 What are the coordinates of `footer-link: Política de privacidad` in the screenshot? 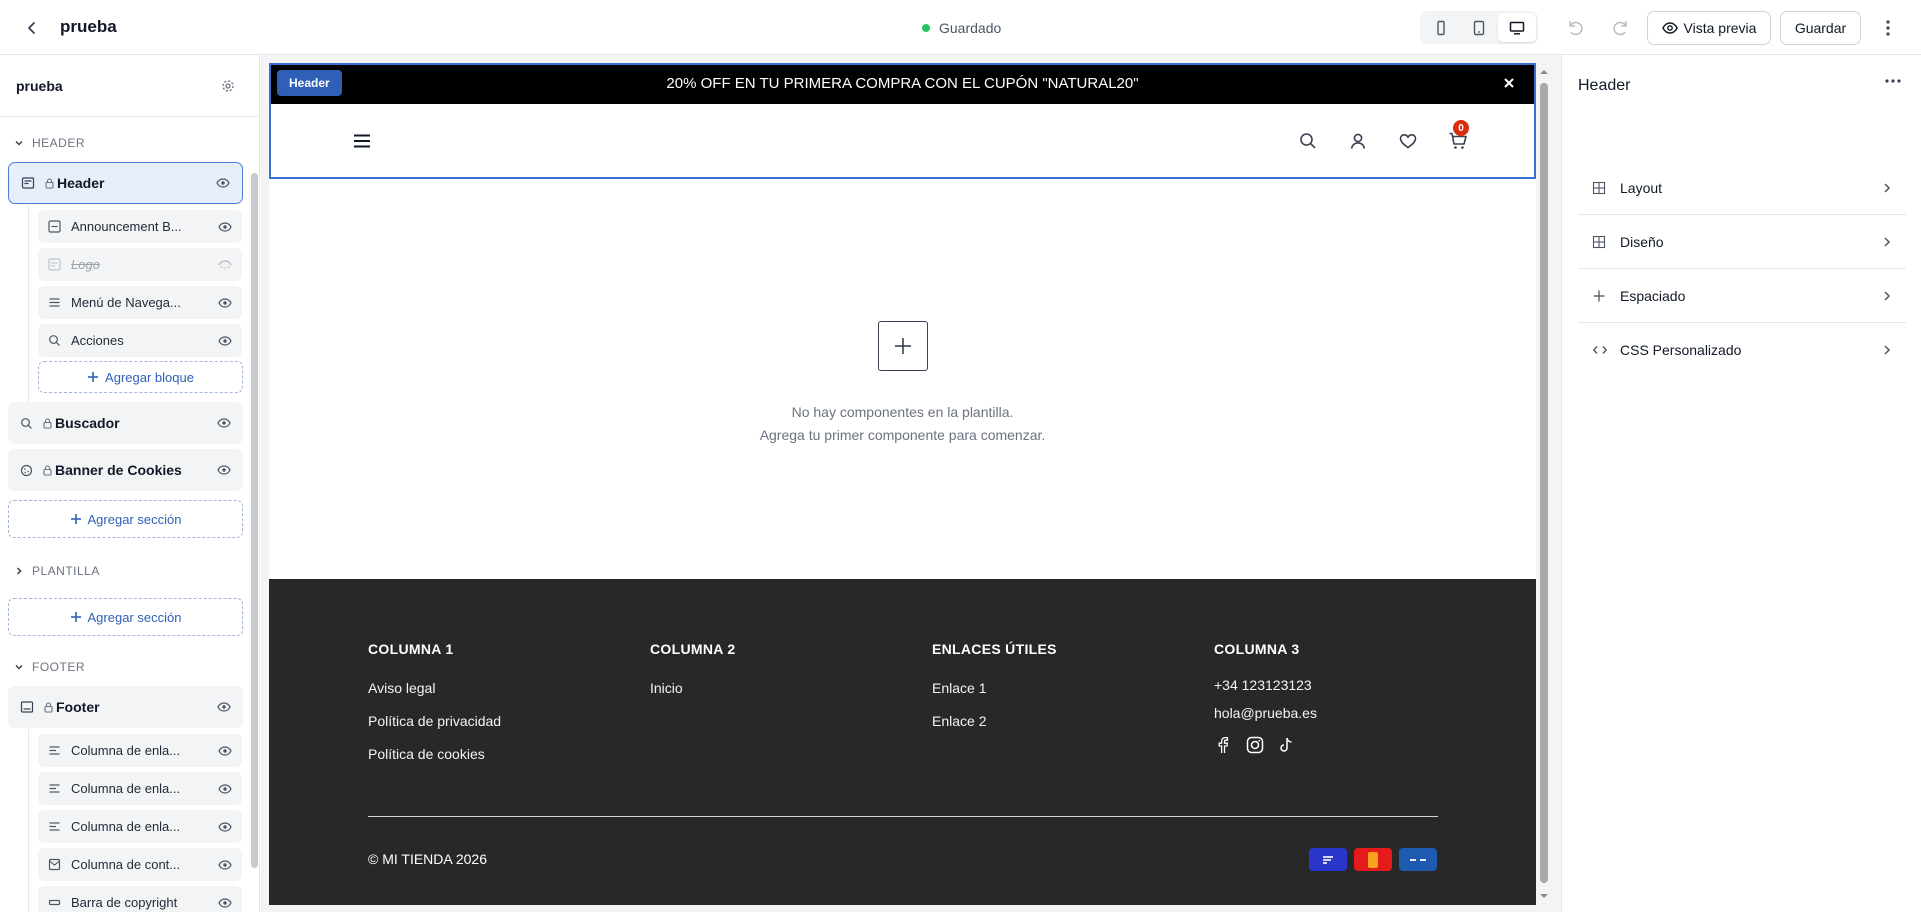 It's located at (434, 721).